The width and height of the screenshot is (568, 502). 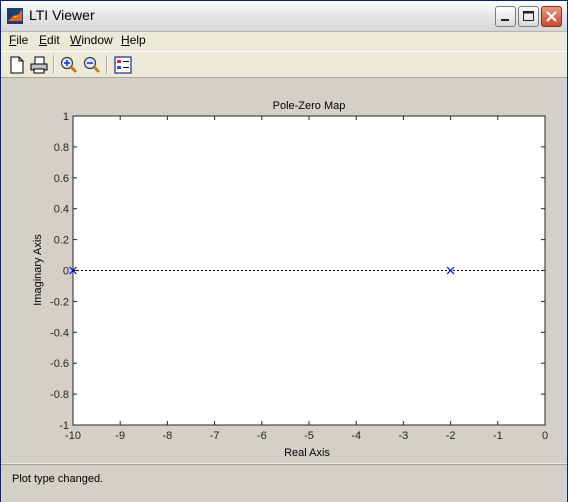 What do you see at coordinates (498, 436) in the screenshot?
I see `x-tick-label: -1` at bounding box center [498, 436].